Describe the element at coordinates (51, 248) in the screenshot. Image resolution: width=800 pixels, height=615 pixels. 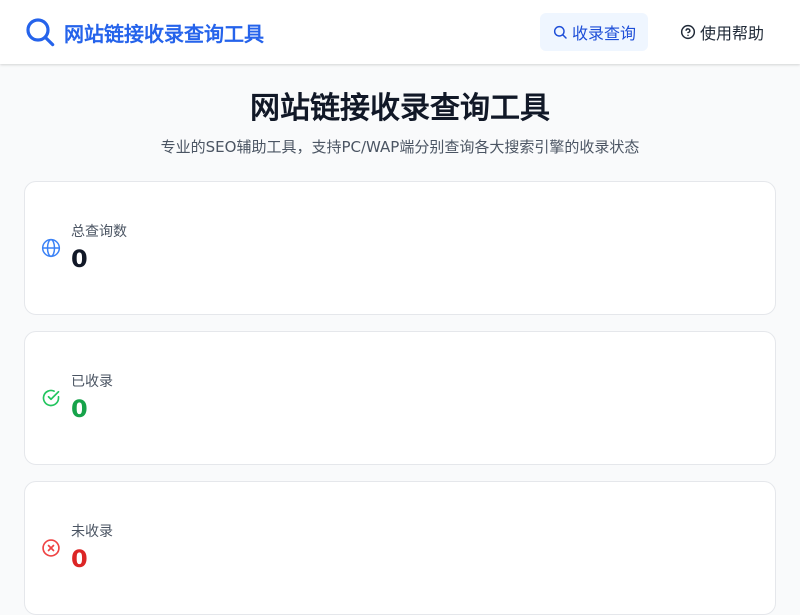
I see `globe-icon` at that location.